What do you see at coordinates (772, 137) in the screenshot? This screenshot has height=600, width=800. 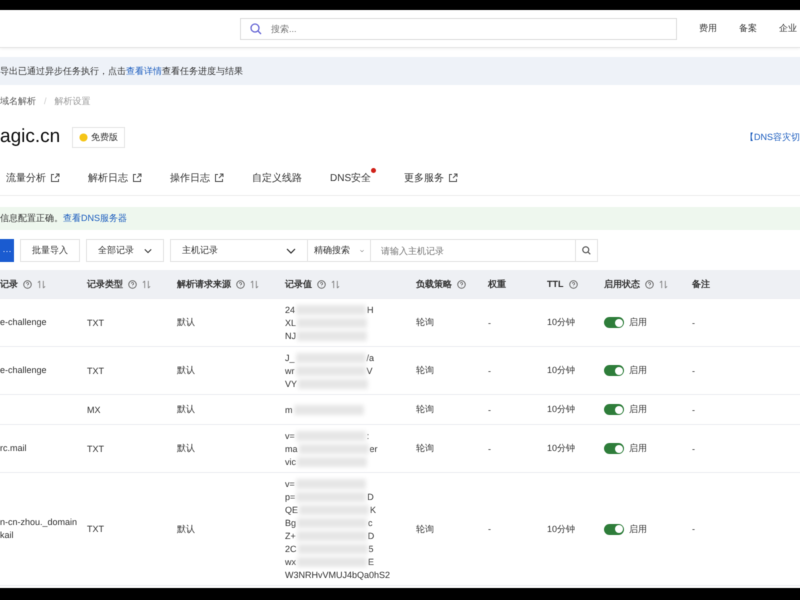 I see `disaster-recovery-link: 【DNS容灾切` at bounding box center [772, 137].